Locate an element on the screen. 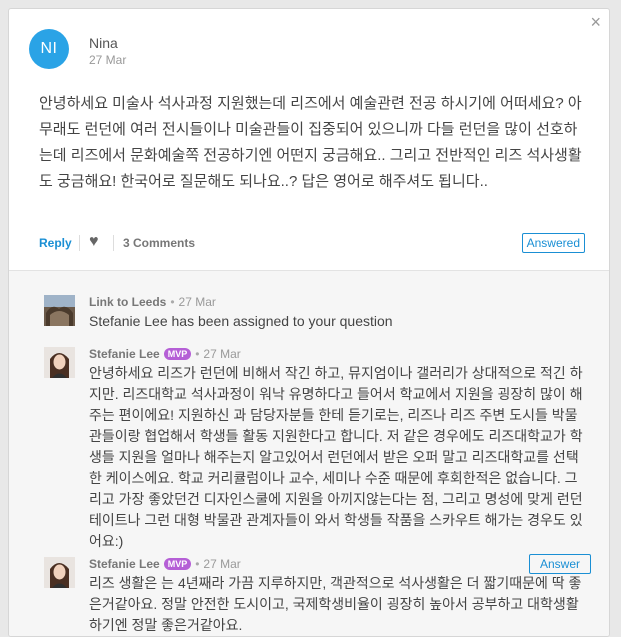 The height and width of the screenshot is (637, 621). comment-author: Link to Leeds is located at coordinates (127, 302).